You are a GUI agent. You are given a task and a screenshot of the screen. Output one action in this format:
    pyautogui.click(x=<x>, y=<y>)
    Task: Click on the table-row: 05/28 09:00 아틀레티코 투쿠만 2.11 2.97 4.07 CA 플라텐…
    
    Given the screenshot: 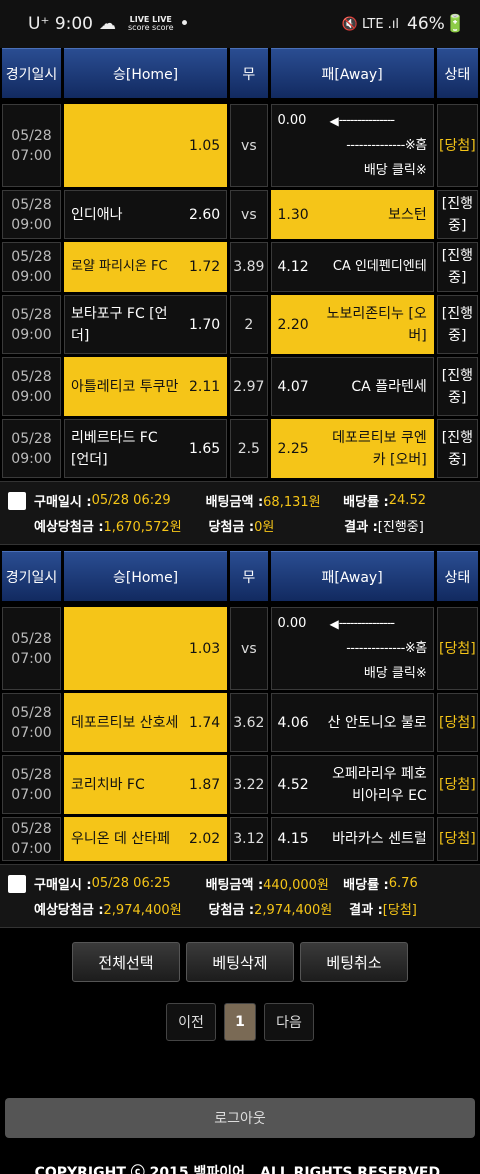 What is the action you would take?
    pyautogui.click(x=240, y=386)
    